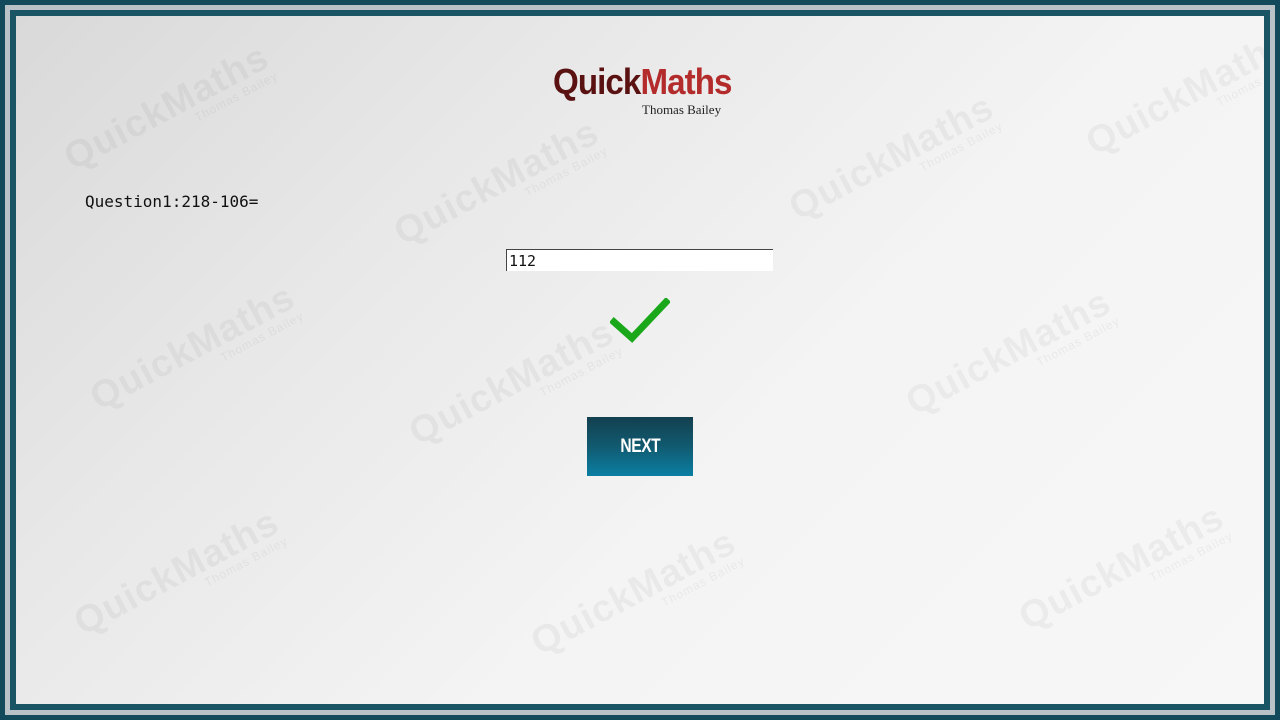  Describe the element at coordinates (686, 81) in the screenshot. I see `logo-maths: Maths` at that location.